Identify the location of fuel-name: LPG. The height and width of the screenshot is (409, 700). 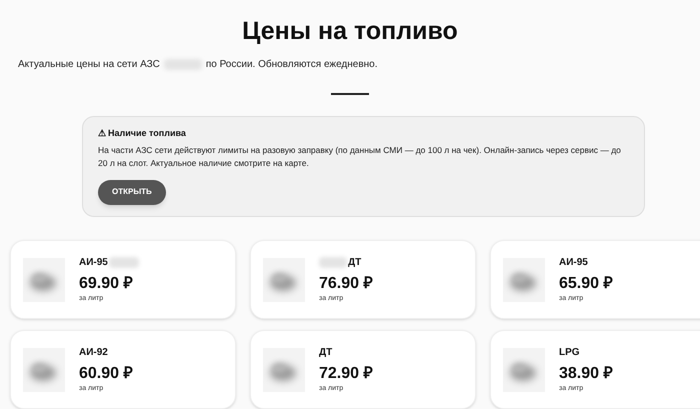
(569, 353).